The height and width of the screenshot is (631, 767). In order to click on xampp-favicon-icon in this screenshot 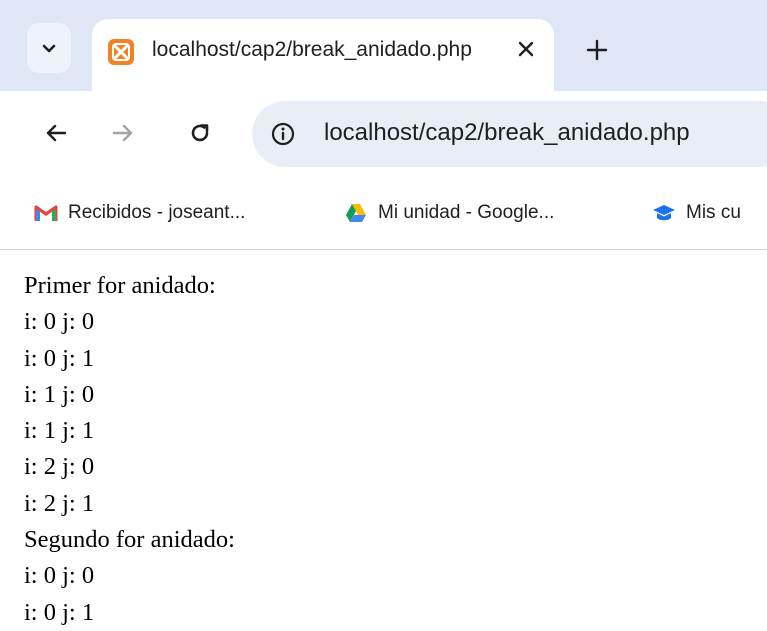, I will do `click(121, 52)`.